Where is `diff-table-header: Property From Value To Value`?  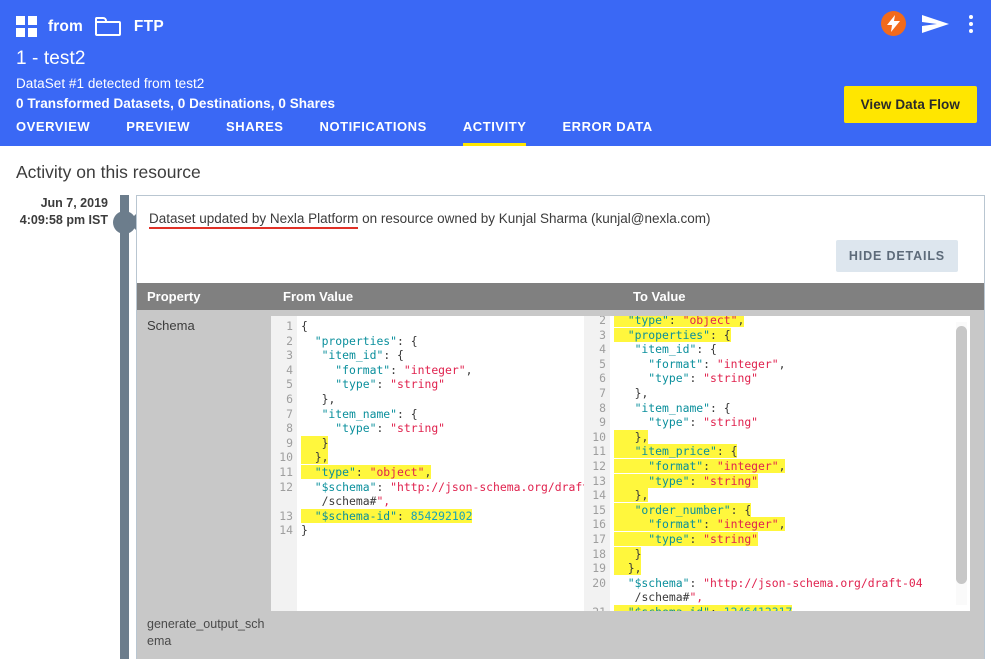 diff-table-header: Property From Value To Value is located at coordinates (560, 296).